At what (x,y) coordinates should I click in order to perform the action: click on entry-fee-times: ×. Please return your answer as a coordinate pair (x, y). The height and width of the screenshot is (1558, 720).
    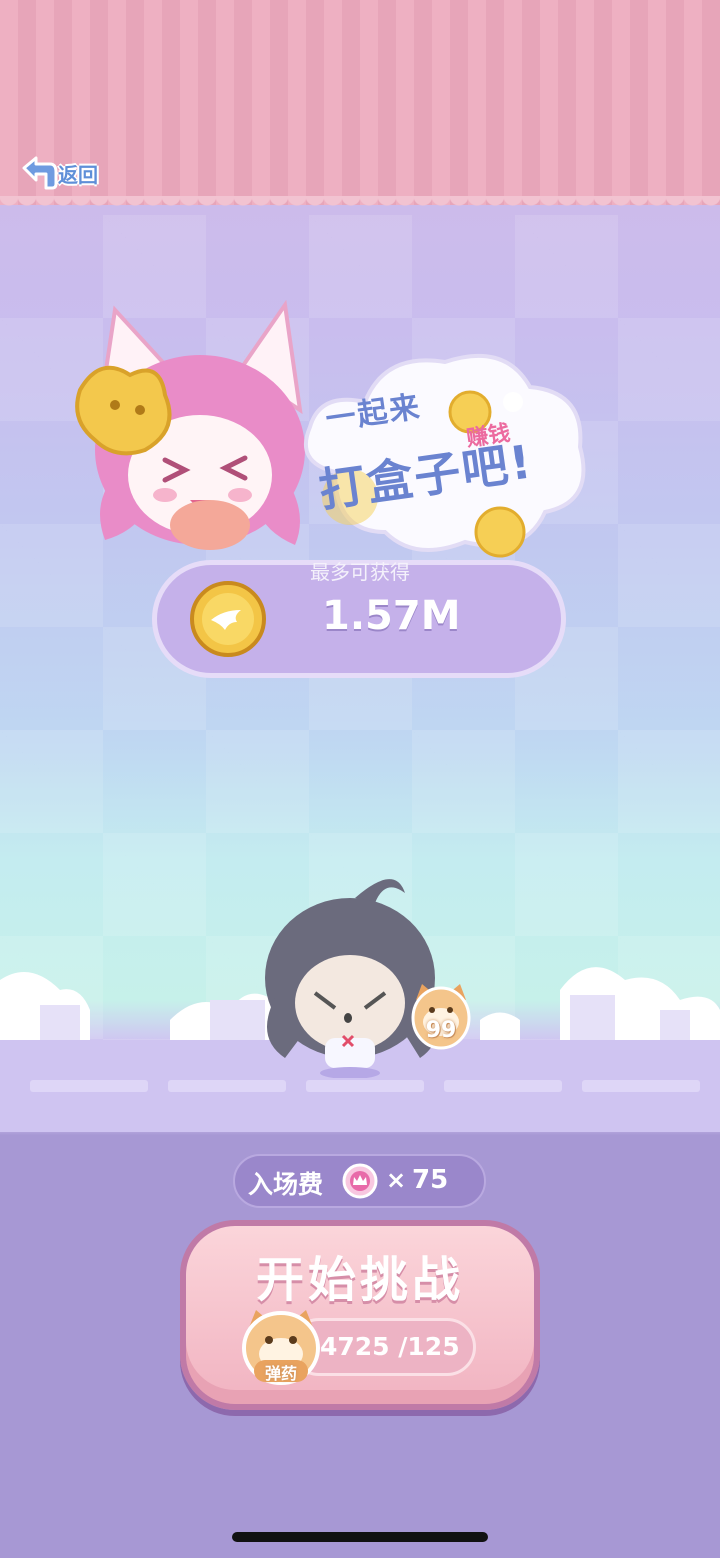
    Looking at the image, I should click on (396, 1180).